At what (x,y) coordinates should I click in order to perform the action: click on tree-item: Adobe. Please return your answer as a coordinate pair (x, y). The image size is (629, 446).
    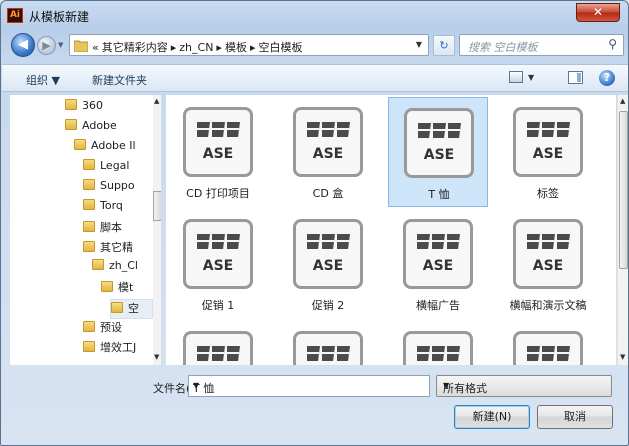
    Looking at the image, I should click on (109, 129).